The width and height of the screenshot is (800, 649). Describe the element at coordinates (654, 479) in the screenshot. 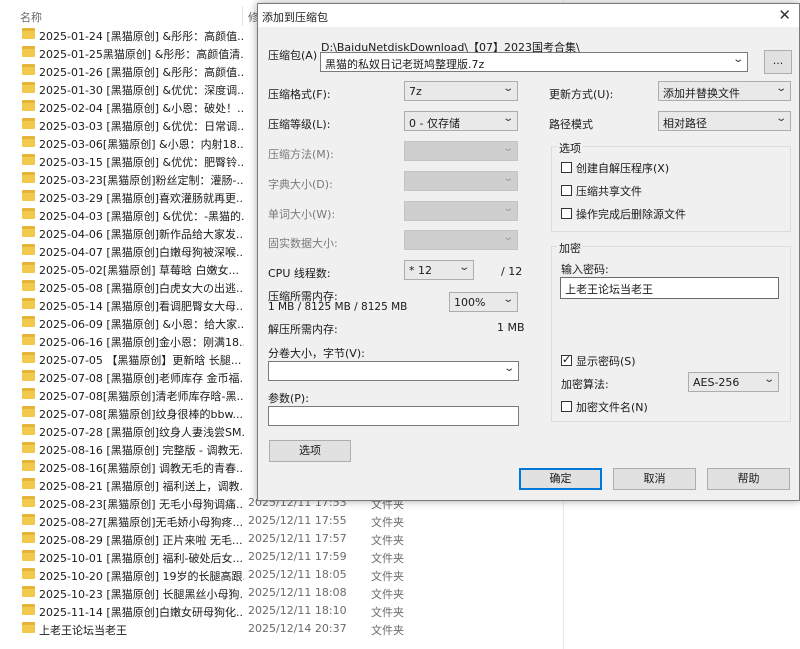

I see `cancel-button: 取消` at that location.